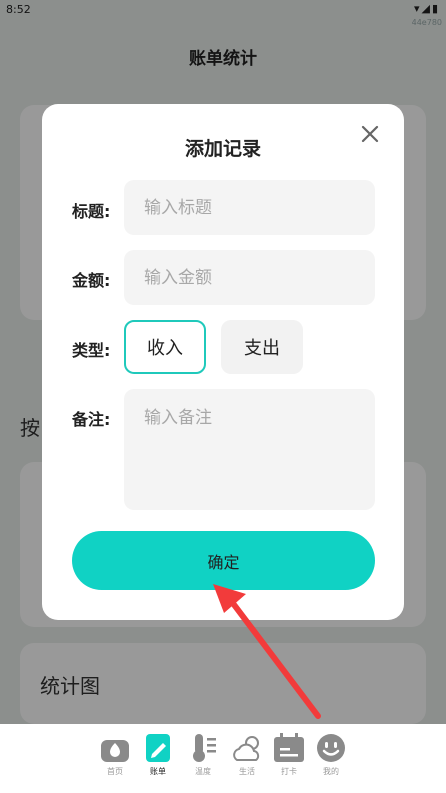 The height and width of the screenshot is (793, 446). Describe the element at coordinates (91, 280) in the screenshot. I see `amount-label: 金额:` at that location.